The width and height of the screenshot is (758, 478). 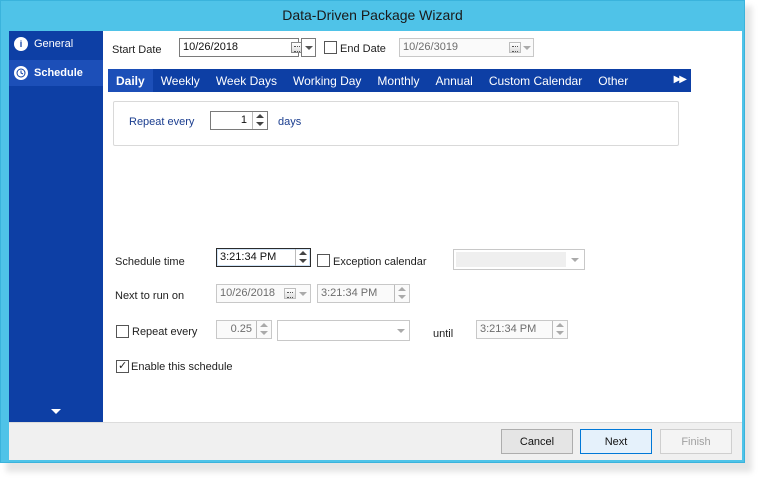 What do you see at coordinates (56, 411) in the screenshot?
I see `chevron-down-icon` at bounding box center [56, 411].